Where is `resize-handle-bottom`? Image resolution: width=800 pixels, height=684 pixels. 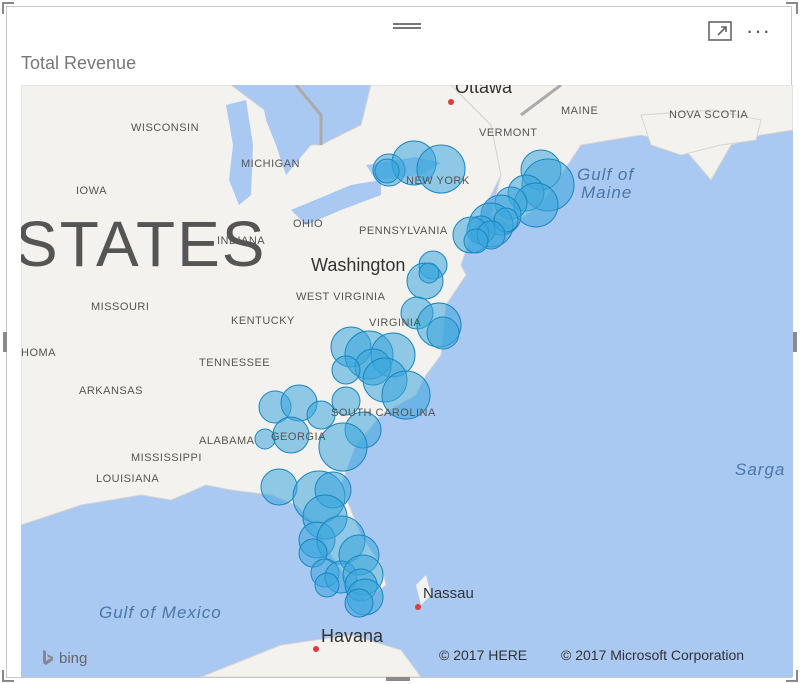 resize-handle-bottom is located at coordinates (398, 679).